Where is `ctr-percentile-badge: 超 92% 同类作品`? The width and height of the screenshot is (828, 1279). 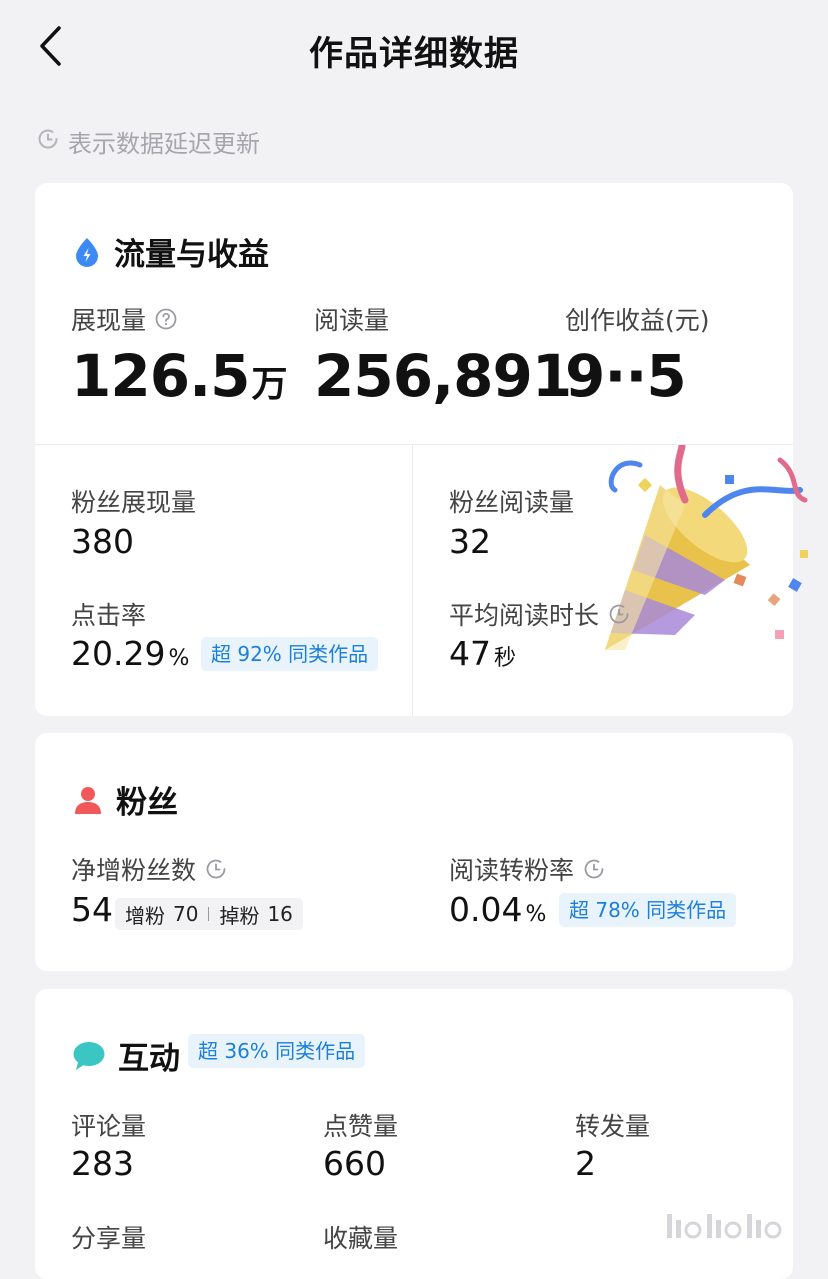
ctr-percentile-badge: 超 92% 同类作品 is located at coordinates (290, 654).